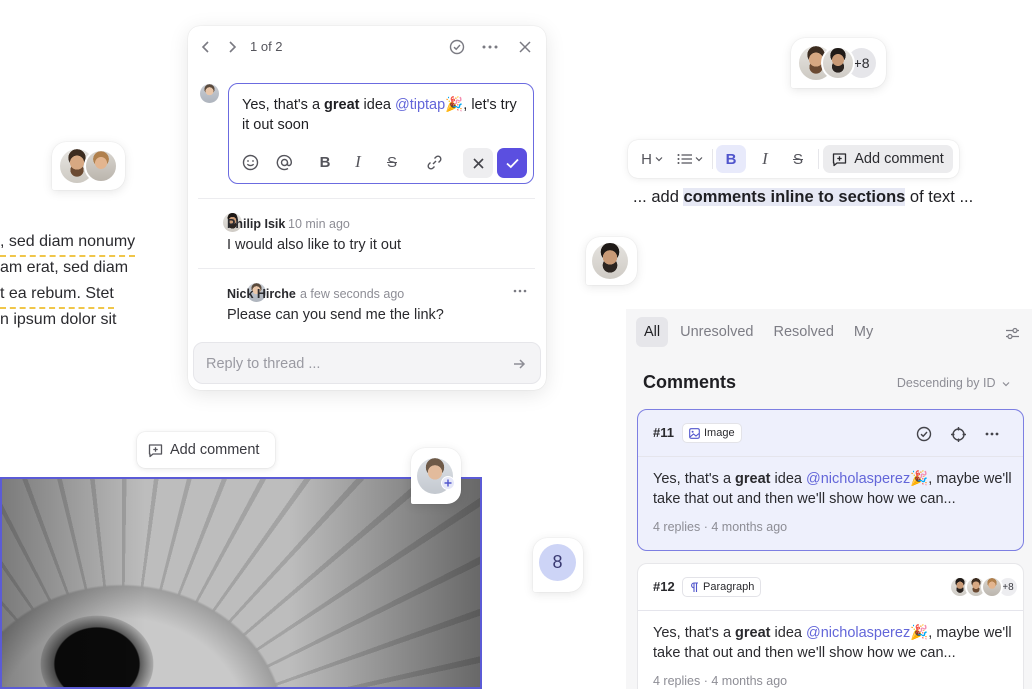 The height and width of the screenshot is (689, 1032). I want to click on filter-settings-icon, so click(1012, 333).